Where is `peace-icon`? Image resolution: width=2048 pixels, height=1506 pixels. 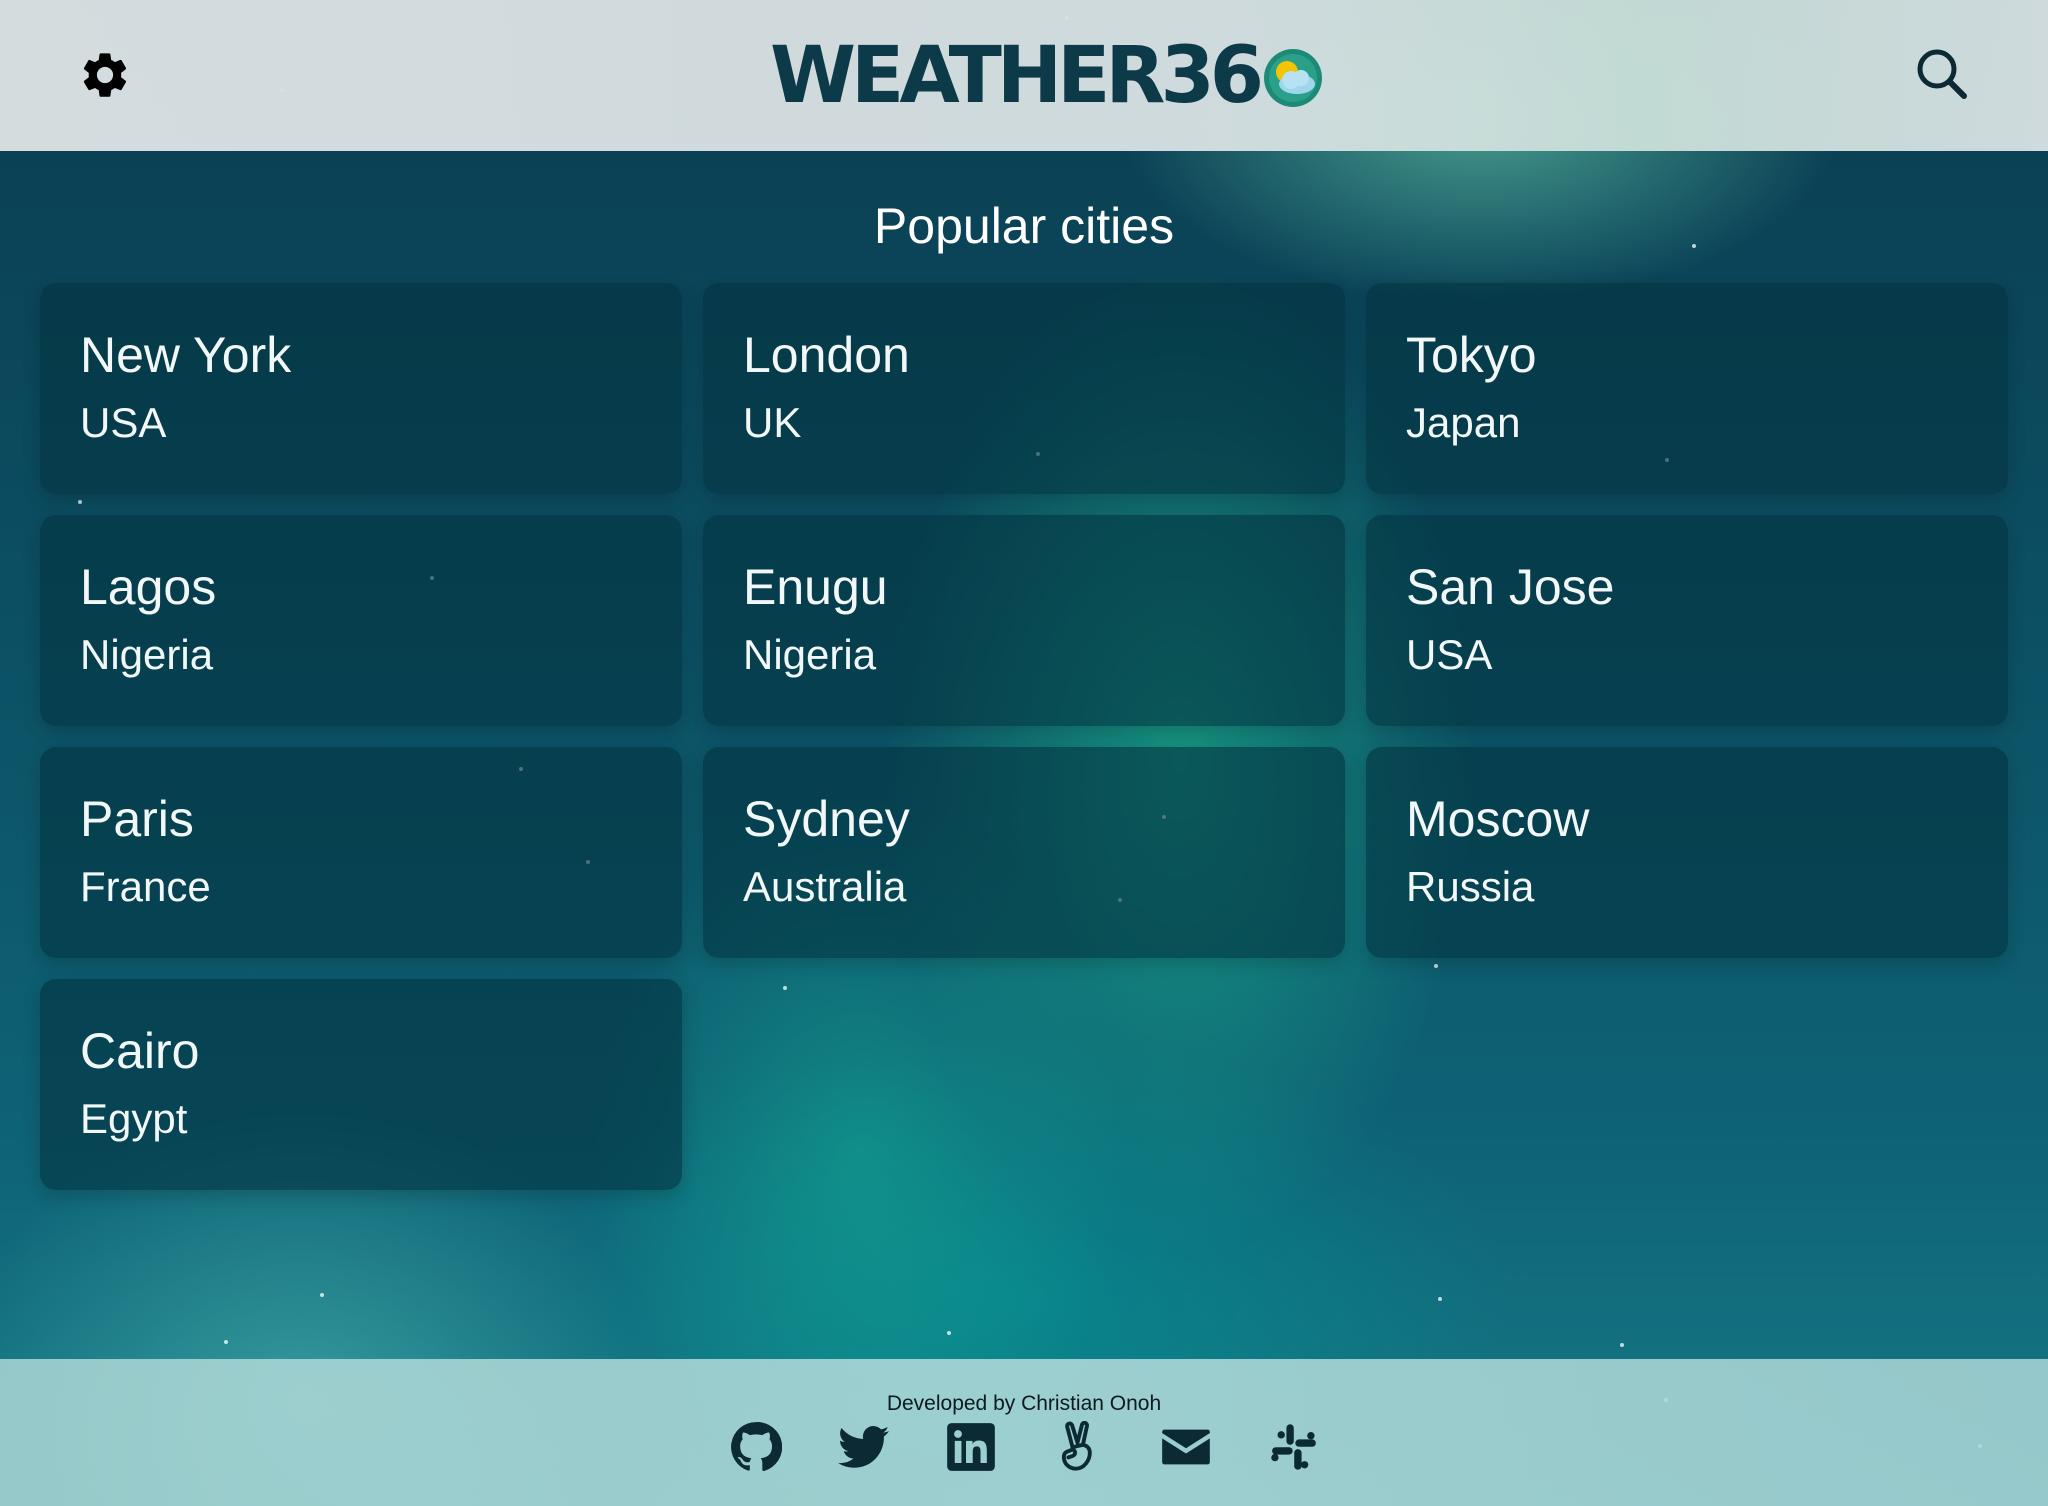 peace-icon is located at coordinates (1076, 1445).